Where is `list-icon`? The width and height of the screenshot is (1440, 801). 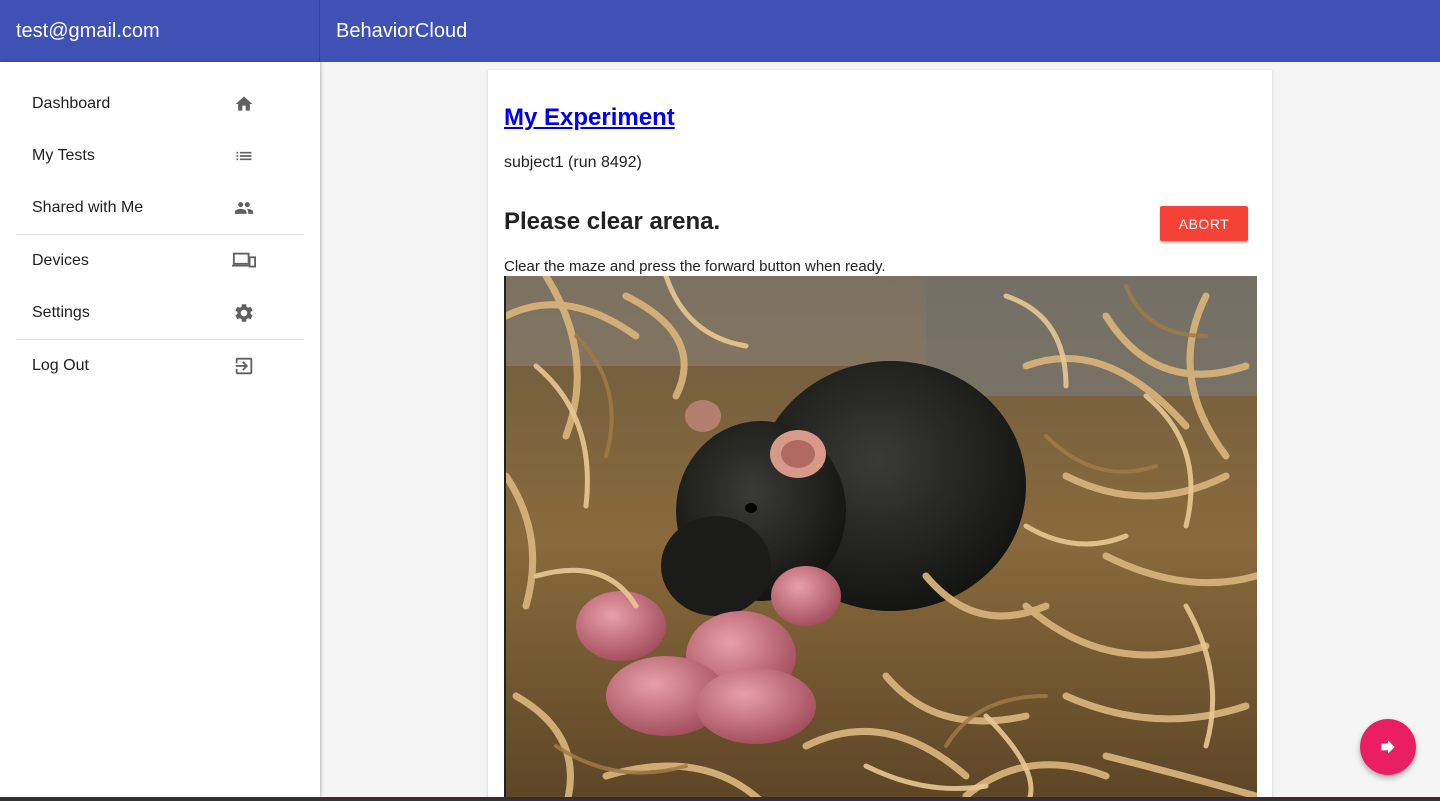
list-icon is located at coordinates (244, 156).